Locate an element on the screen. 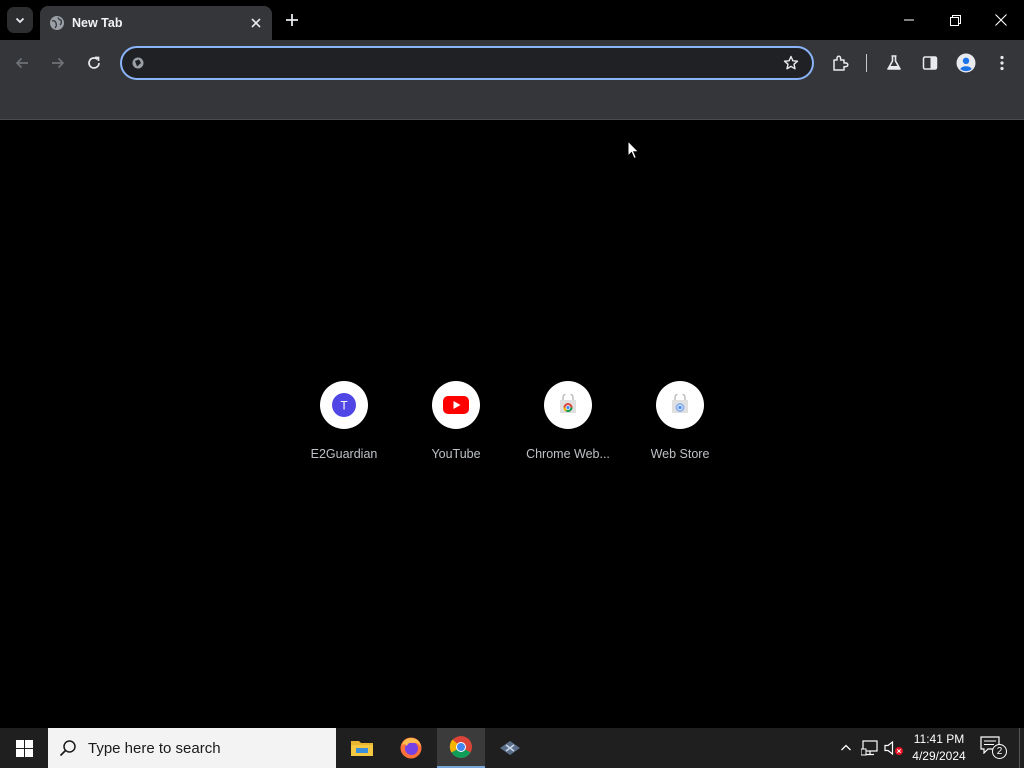 The height and width of the screenshot is (768, 1024). plus-icon is located at coordinates (292, 20).